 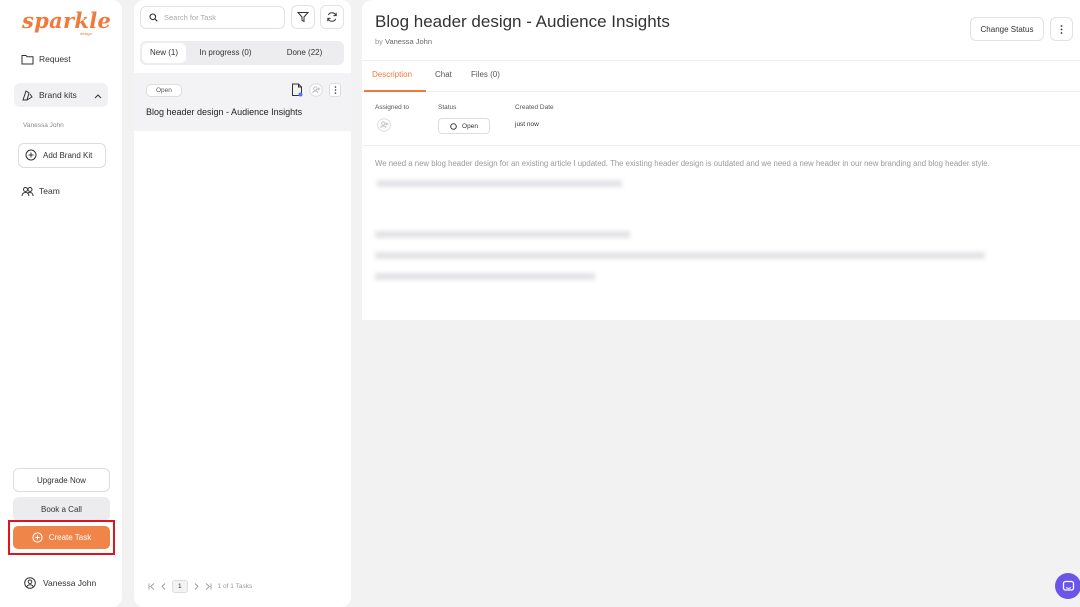 What do you see at coordinates (224, 112) in the screenshot?
I see `task-card-title: Blog header design - Audience Insights` at bounding box center [224, 112].